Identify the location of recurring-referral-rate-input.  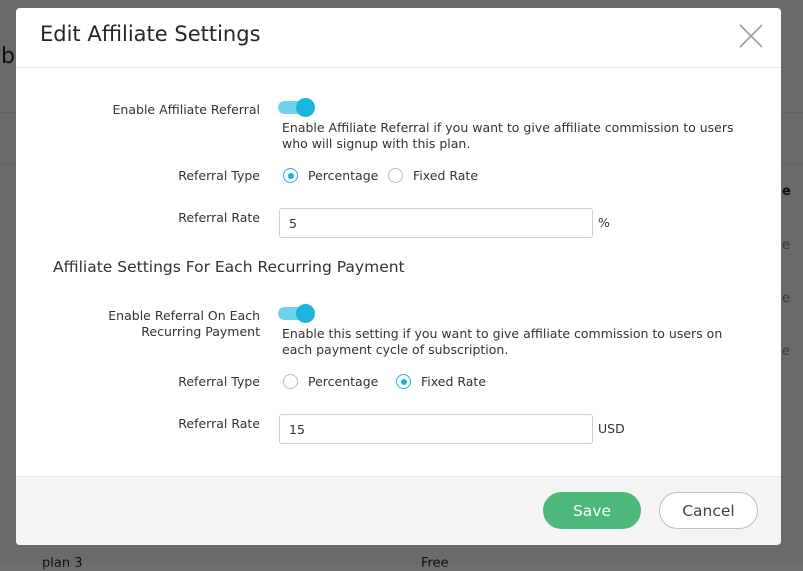
(436, 429).